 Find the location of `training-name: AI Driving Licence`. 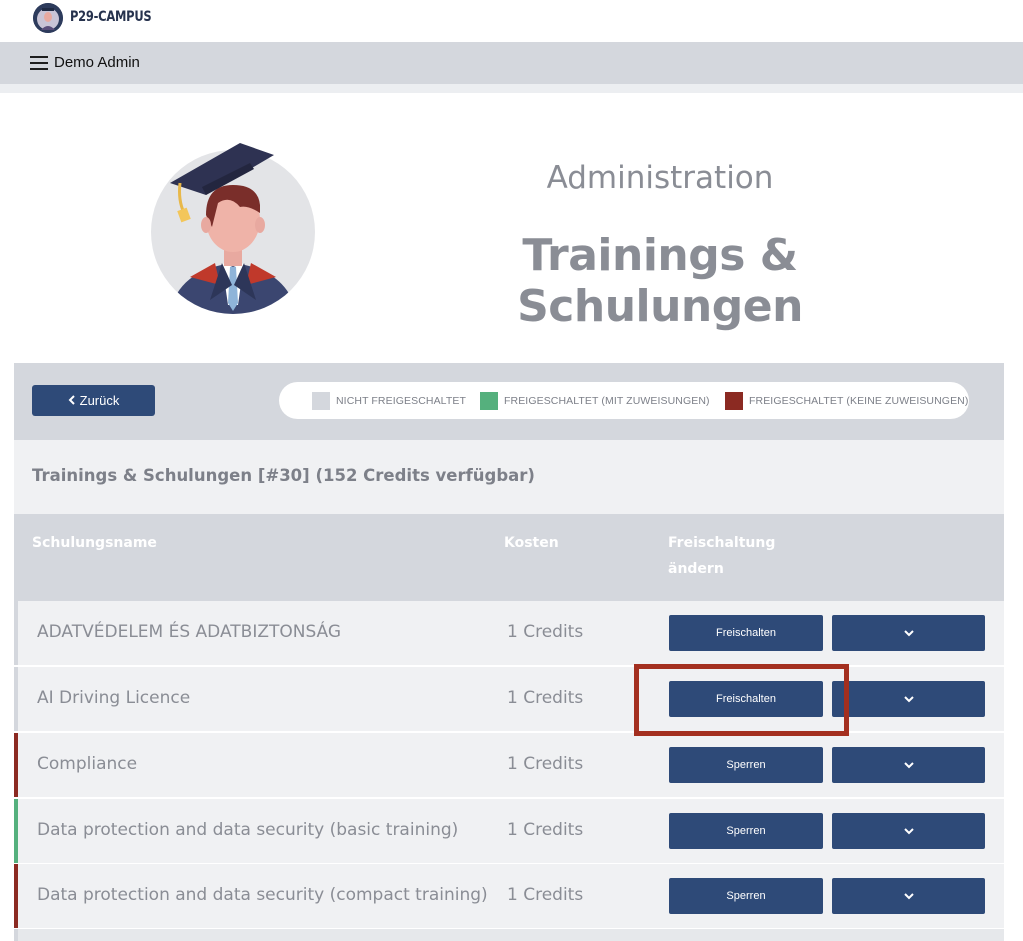

training-name: AI Driving Licence is located at coordinates (114, 698).